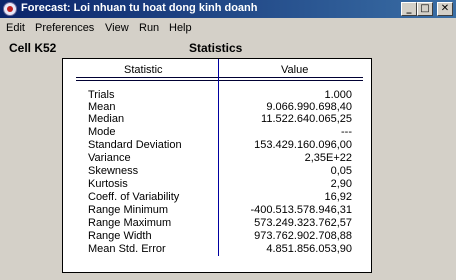 The image size is (456, 280). What do you see at coordinates (143, 70) in the screenshot?
I see `column-header-statistic: Statistic` at bounding box center [143, 70].